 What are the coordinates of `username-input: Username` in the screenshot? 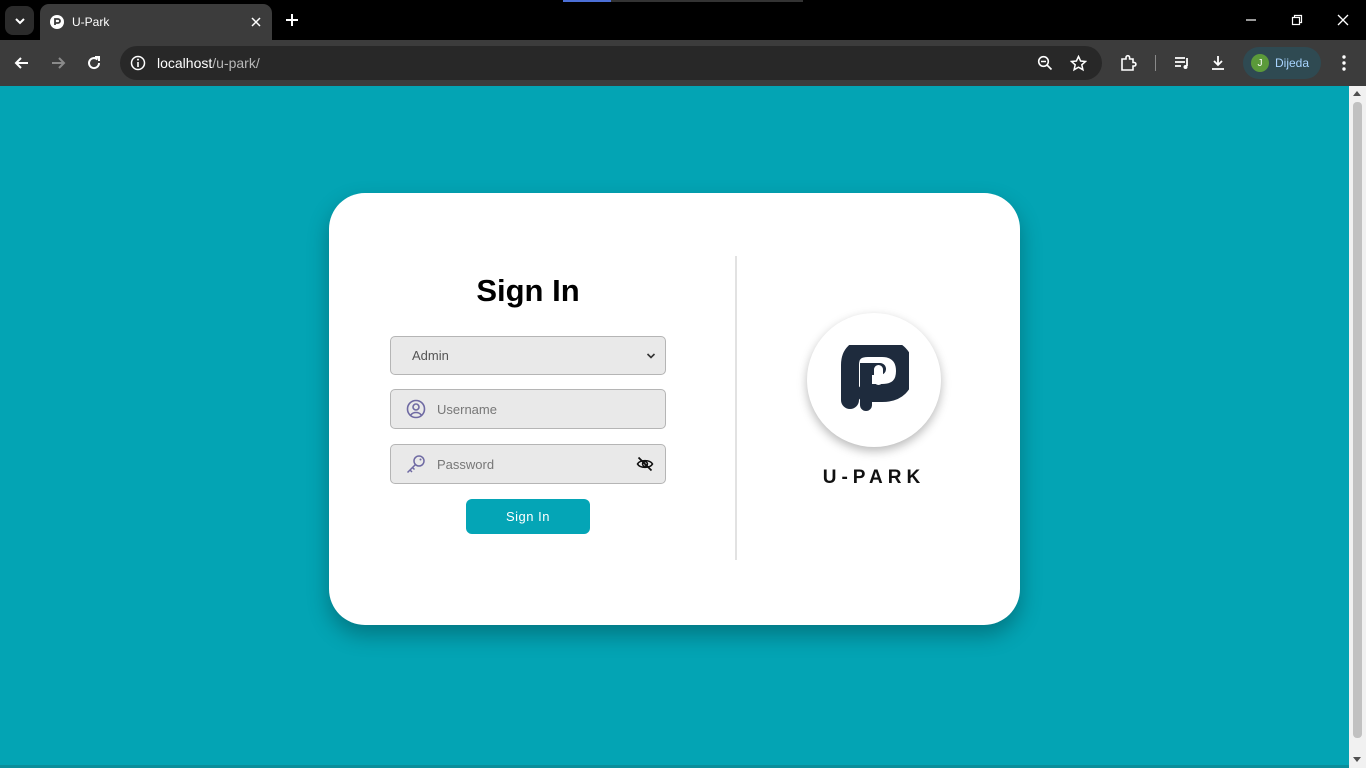 It's located at (551, 409).